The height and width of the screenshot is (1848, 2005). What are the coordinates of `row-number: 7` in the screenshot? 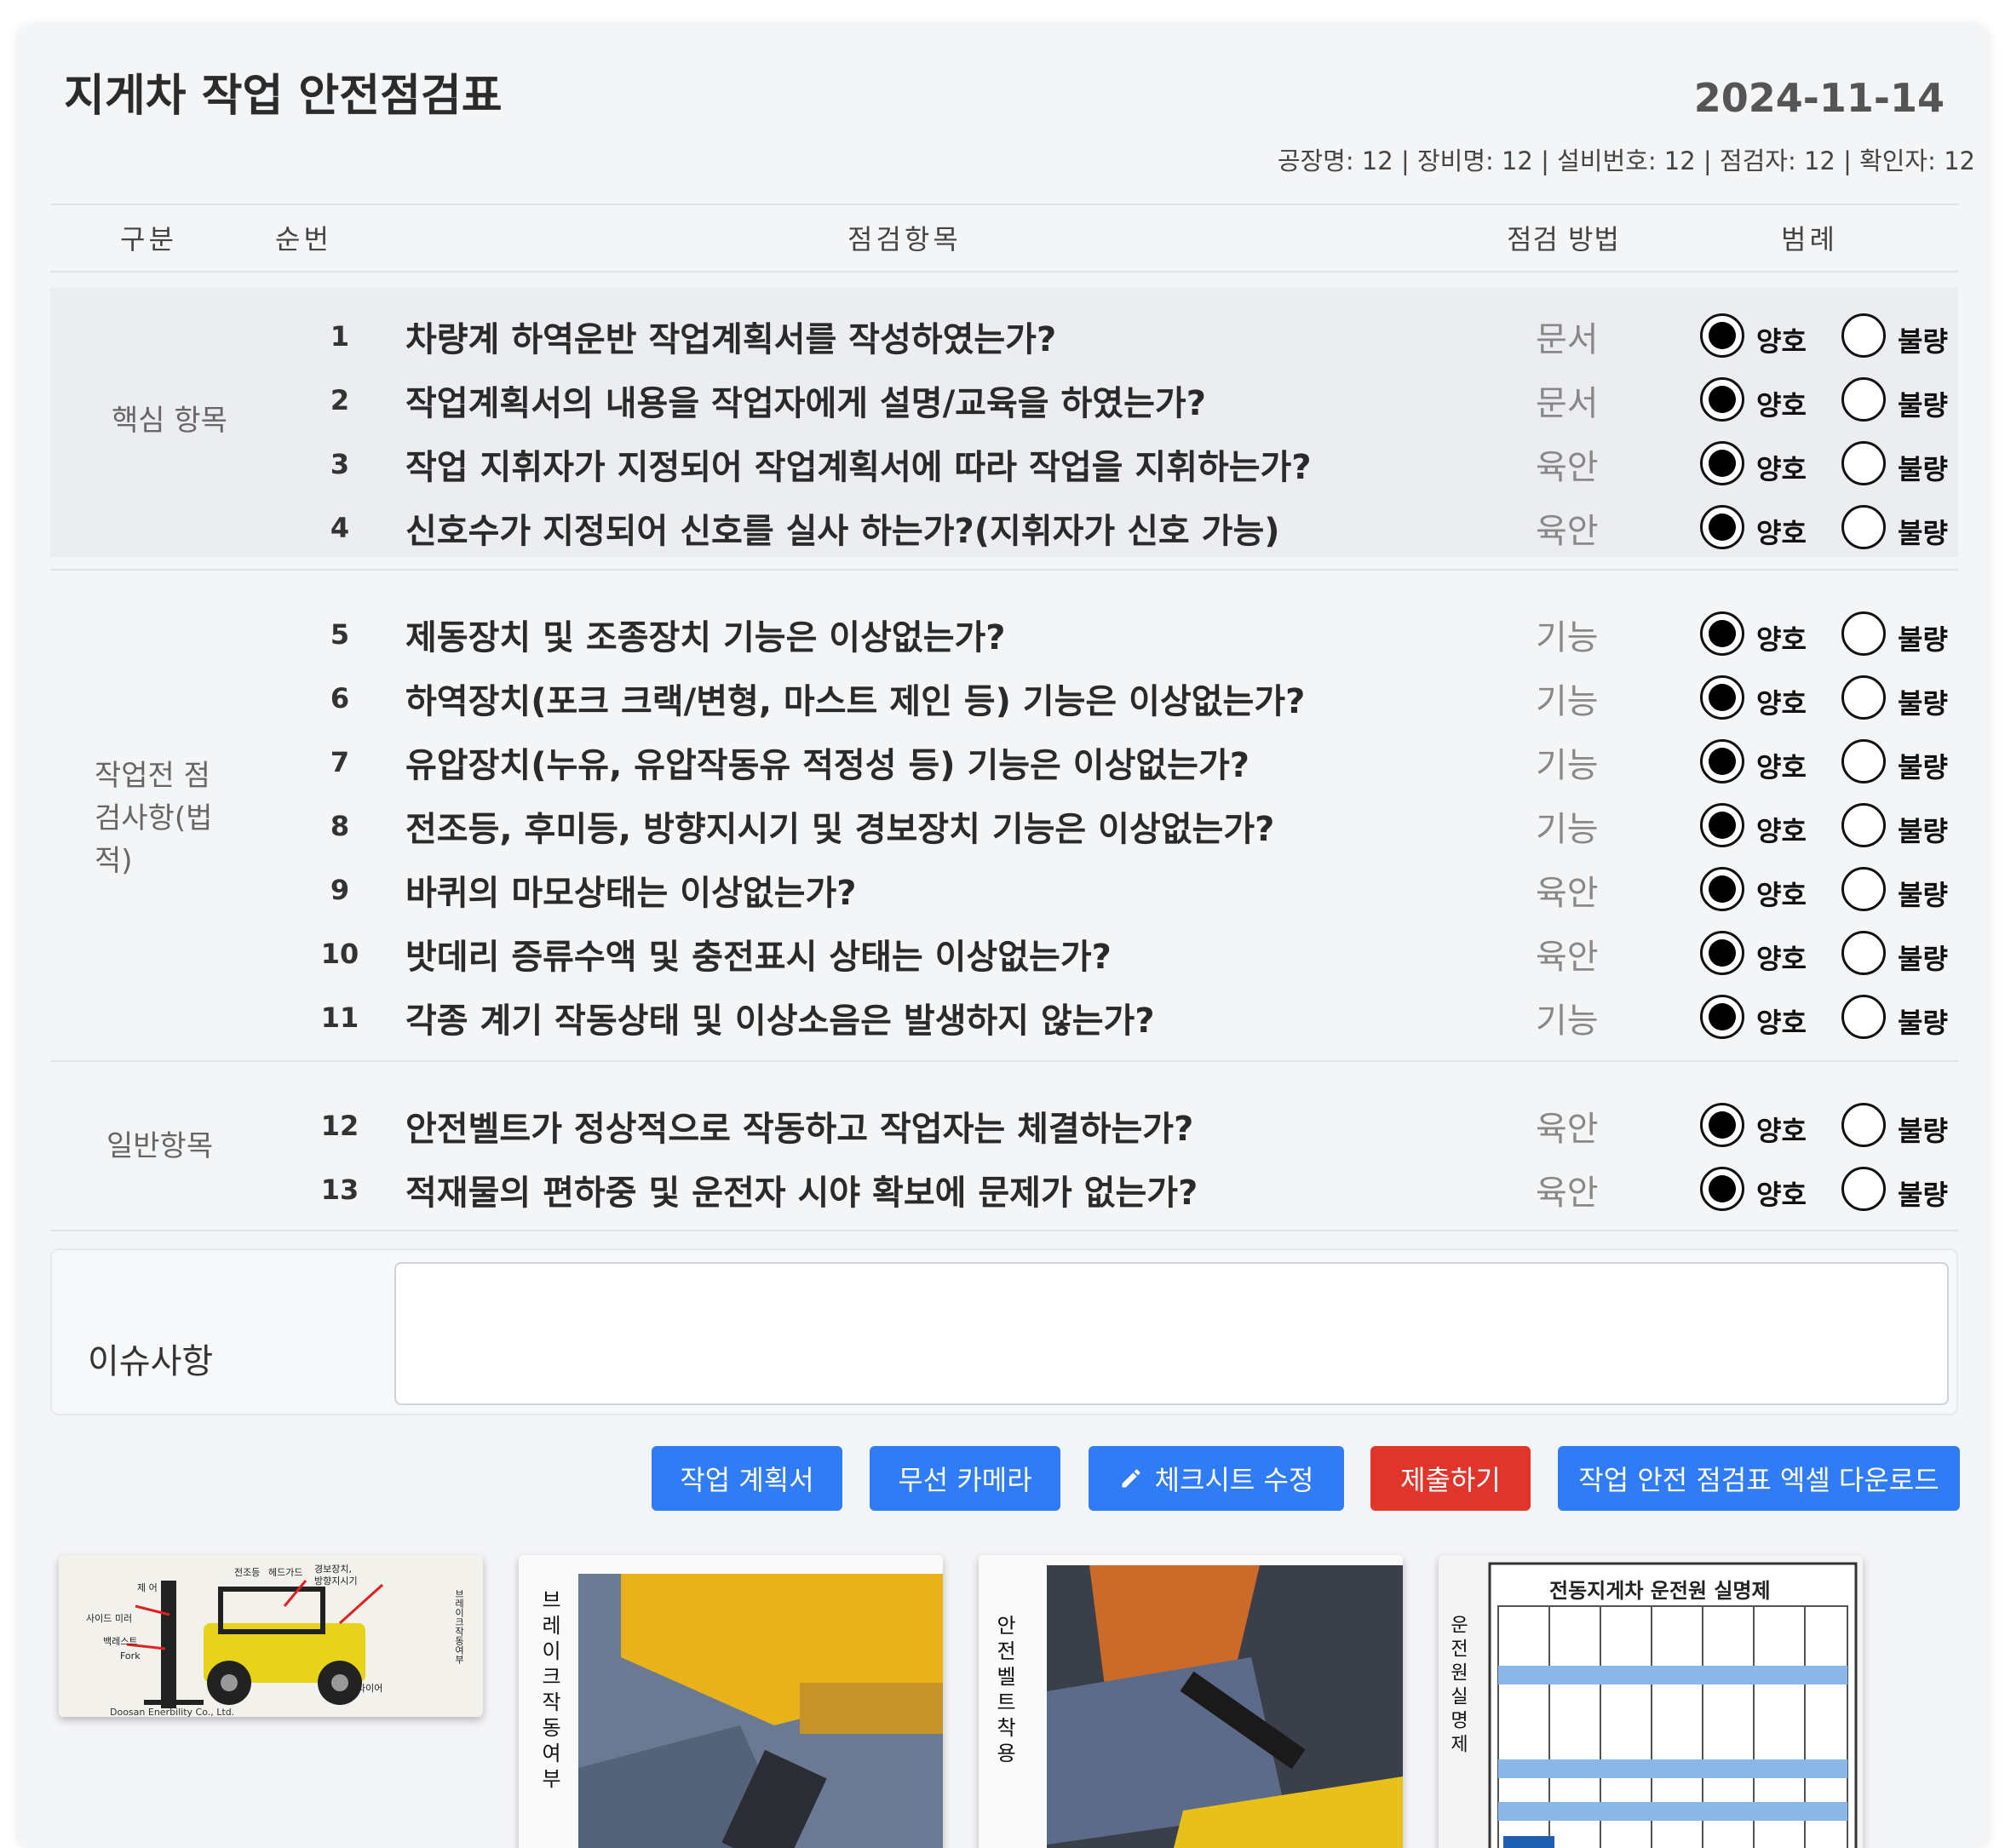 It's located at (340, 762).